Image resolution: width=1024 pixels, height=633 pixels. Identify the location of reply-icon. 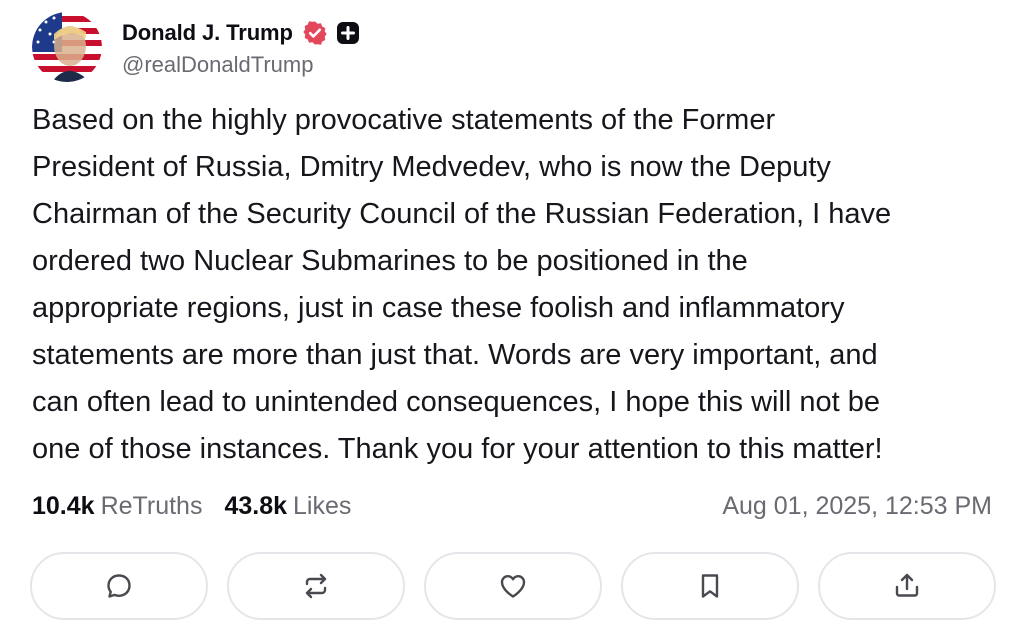
(119, 586).